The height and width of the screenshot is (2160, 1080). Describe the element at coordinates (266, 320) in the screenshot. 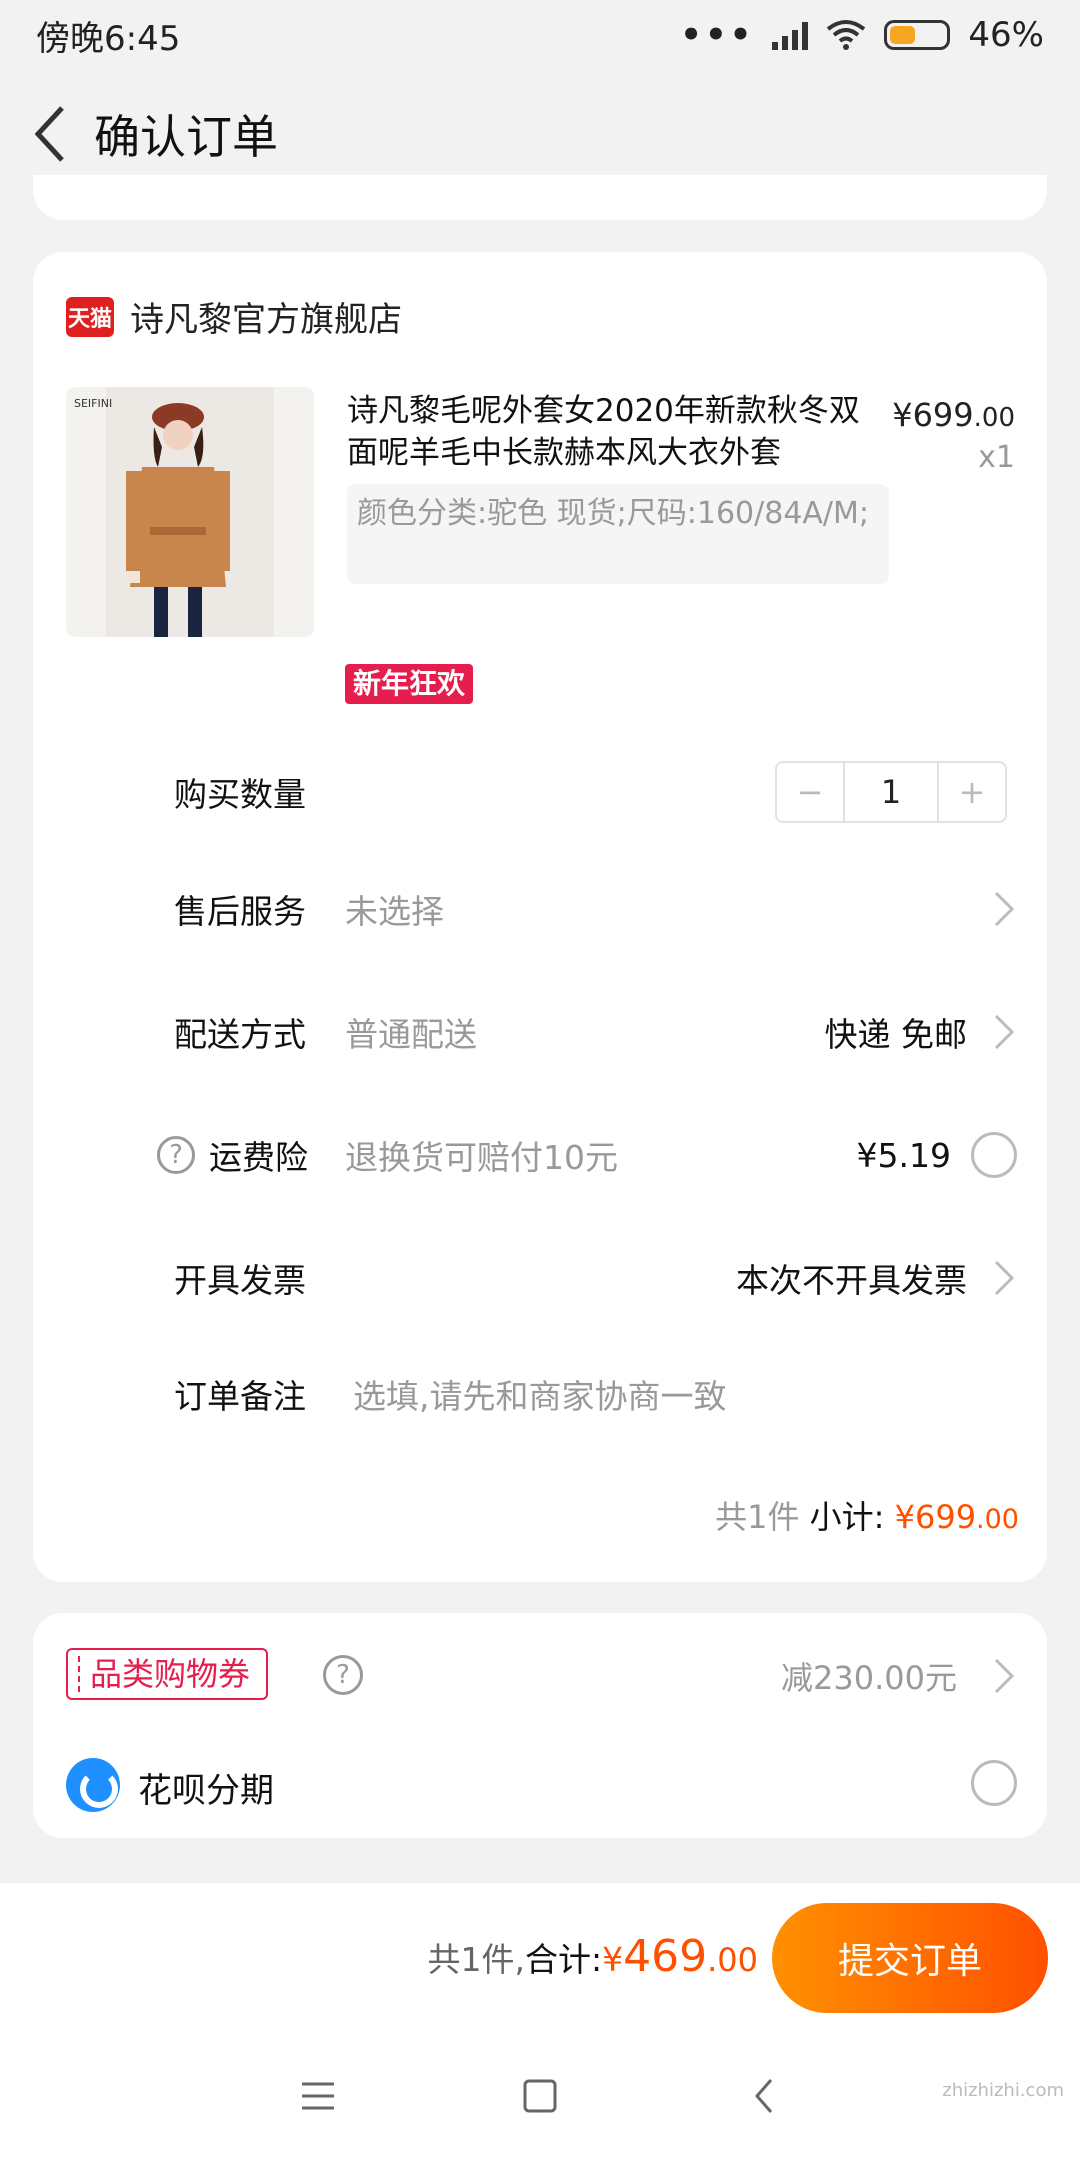

I see `store-name: 诗凡黎官方旗舰店` at that location.